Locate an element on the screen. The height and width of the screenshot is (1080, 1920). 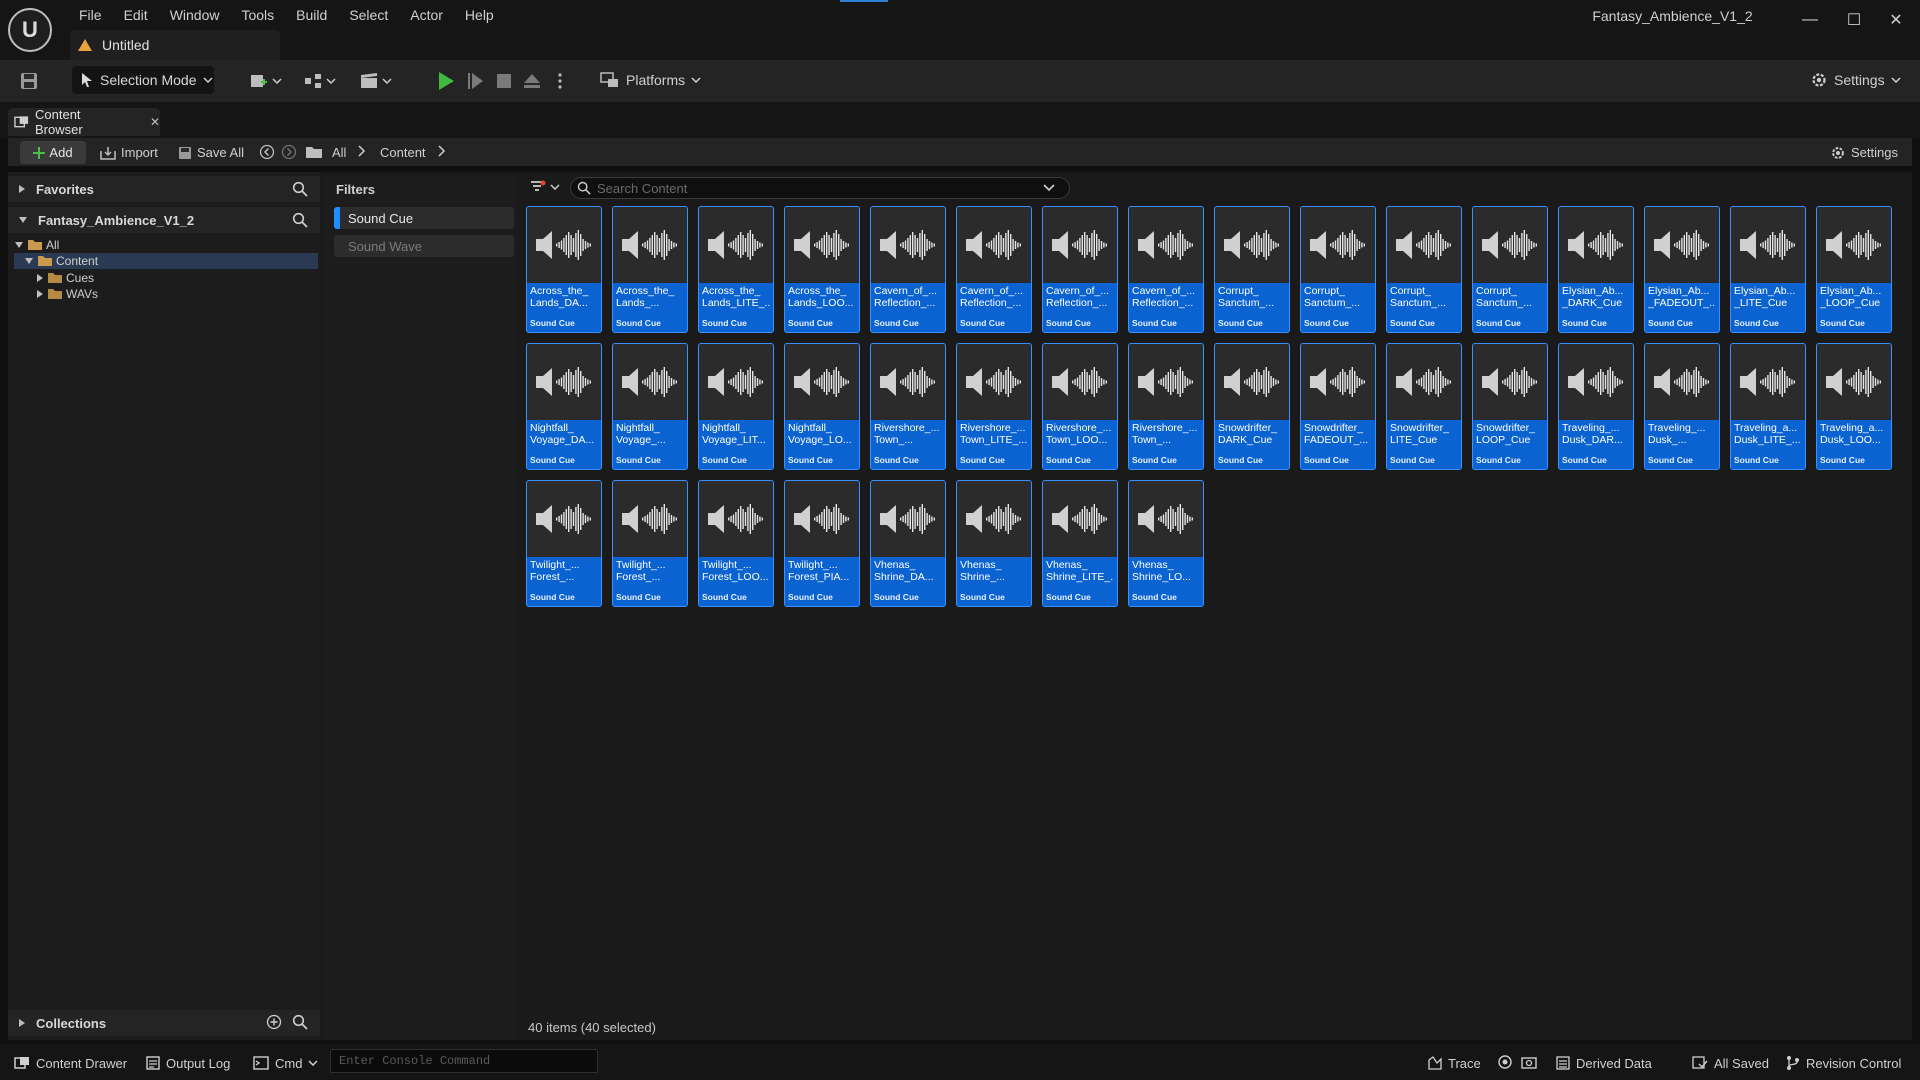
trace-button: Trace is located at coordinates (1454, 1063).